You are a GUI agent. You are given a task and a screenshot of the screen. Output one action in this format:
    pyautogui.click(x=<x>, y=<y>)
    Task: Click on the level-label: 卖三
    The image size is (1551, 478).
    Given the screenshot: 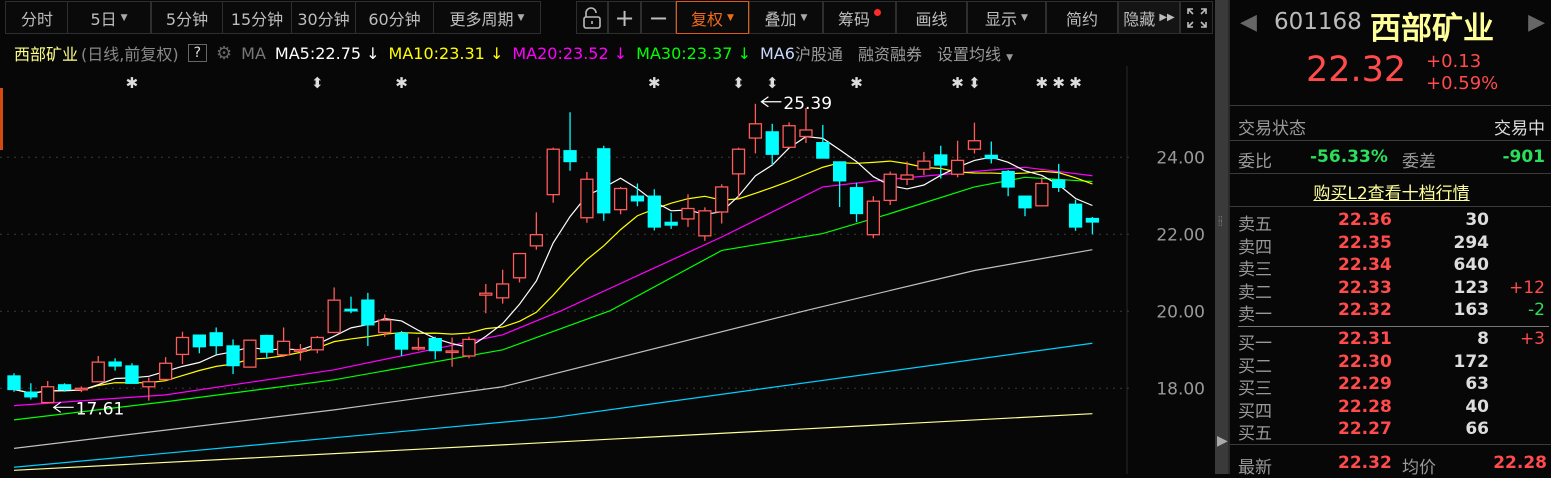 What is the action you would take?
    pyautogui.click(x=1255, y=270)
    